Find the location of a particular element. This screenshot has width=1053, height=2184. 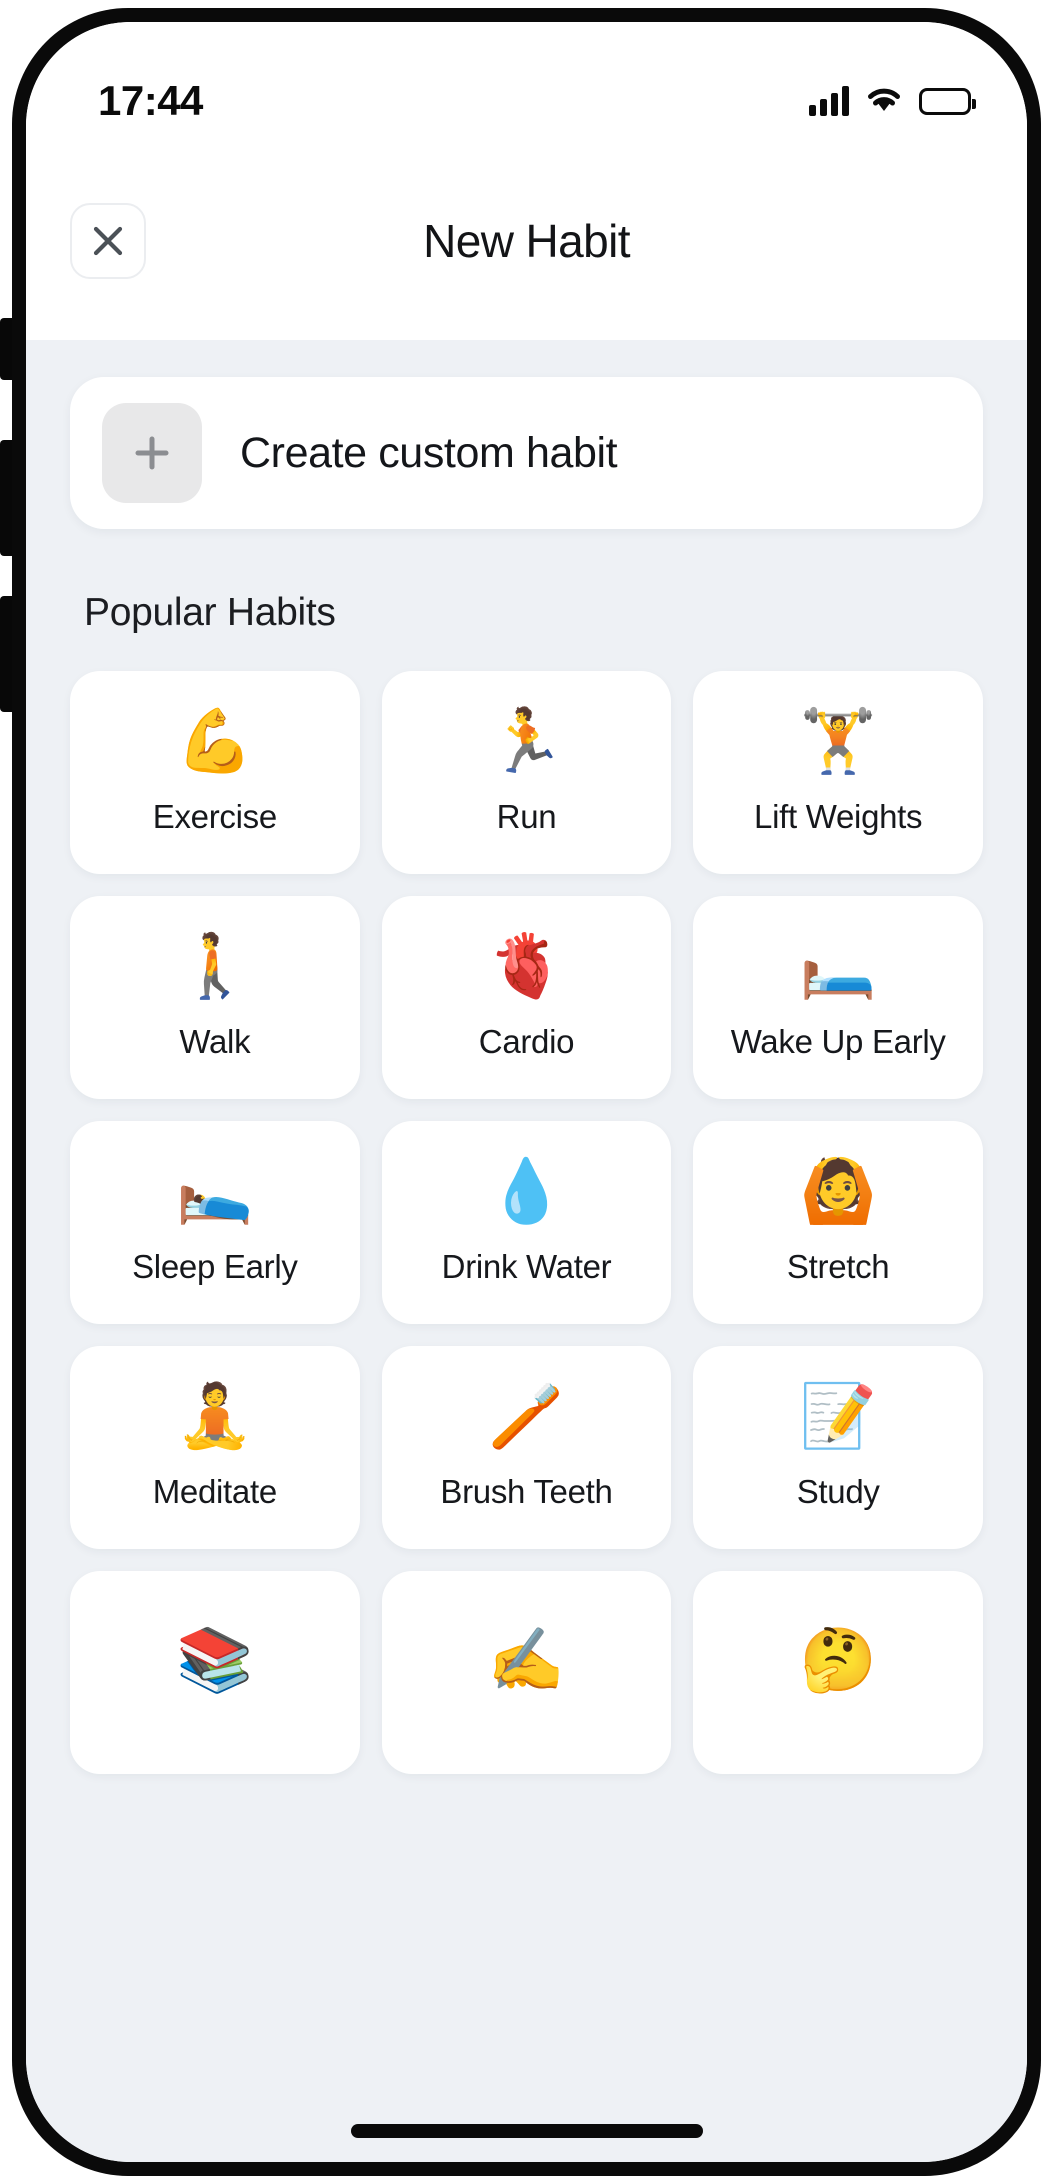

habit-label: Run is located at coordinates (526, 816).